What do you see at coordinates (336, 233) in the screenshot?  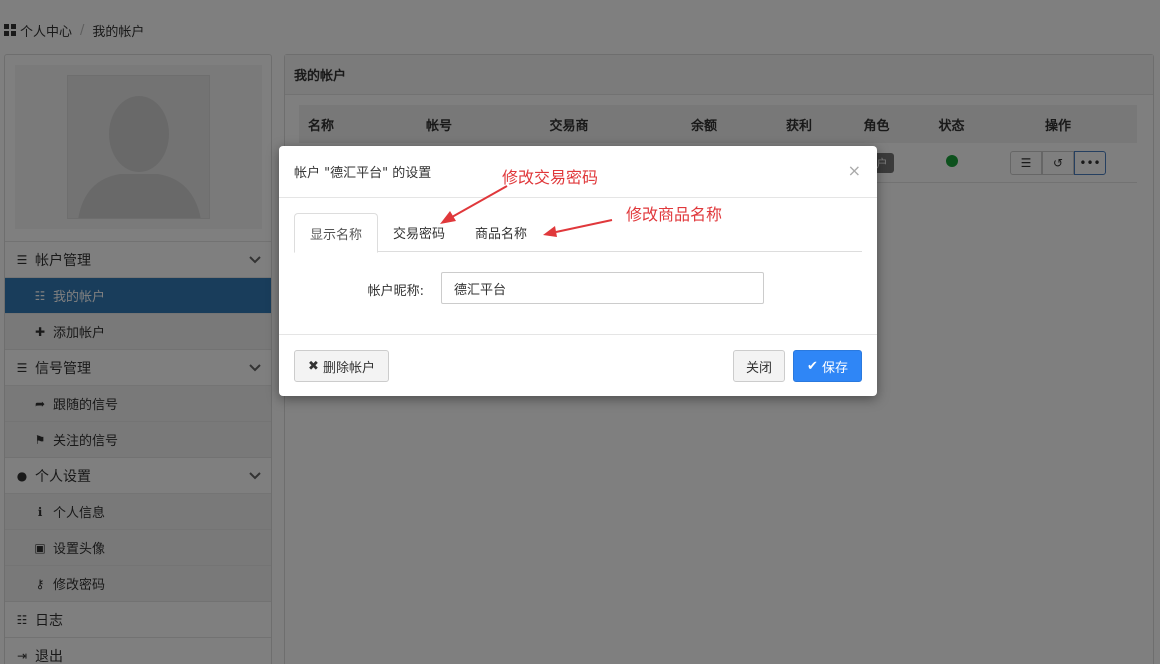 I see `tab-display-name: 显示名称` at bounding box center [336, 233].